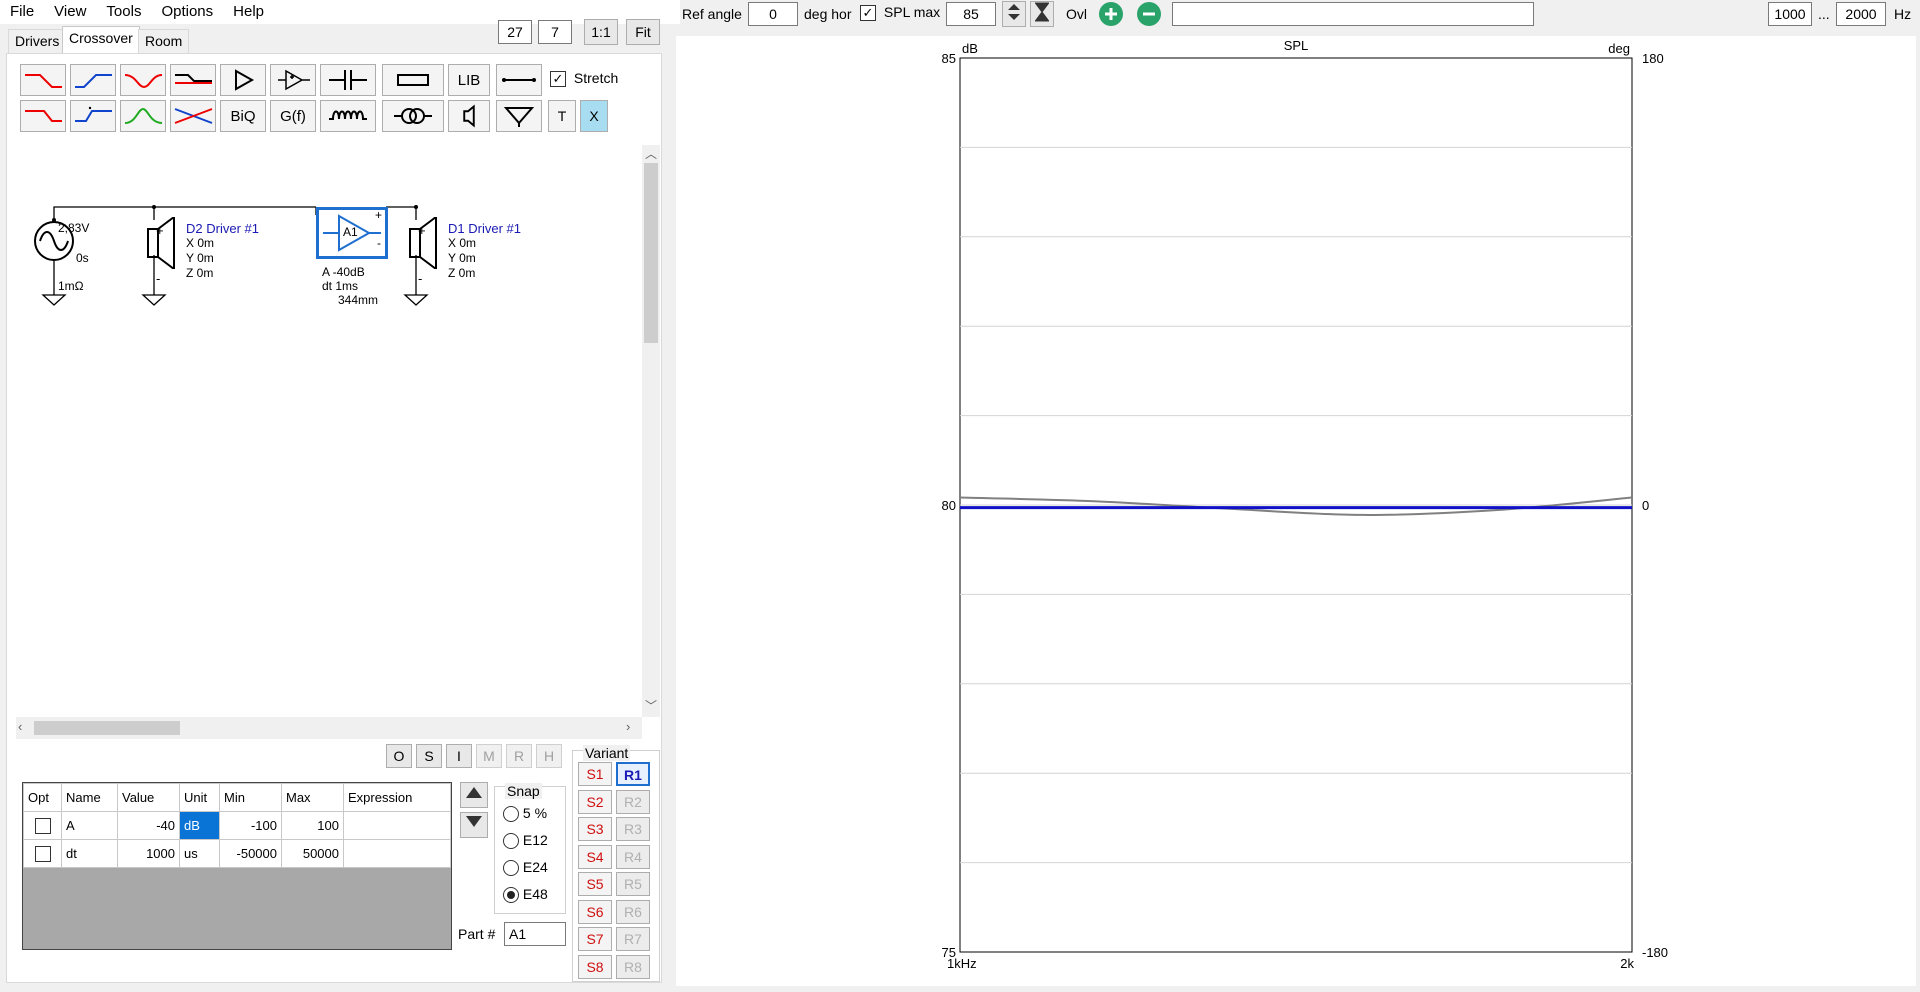 The width and height of the screenshot is (1920, 992). I want to click on diff-amplifier-tool, so click(293, 80).